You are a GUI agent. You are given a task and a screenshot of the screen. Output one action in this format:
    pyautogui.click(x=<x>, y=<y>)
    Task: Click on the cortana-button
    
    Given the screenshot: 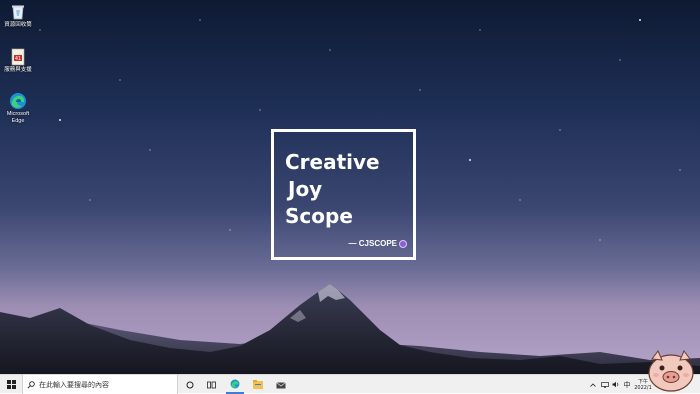 What is the action you would take?
    pyautogui.click(x=190, y=384)
    